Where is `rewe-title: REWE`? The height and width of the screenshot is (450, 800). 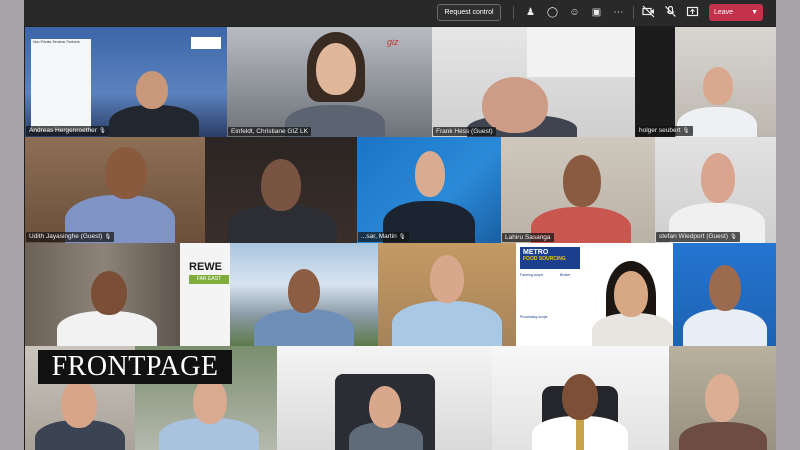 rewe-title: REWE is located at coordinates (205, 267).